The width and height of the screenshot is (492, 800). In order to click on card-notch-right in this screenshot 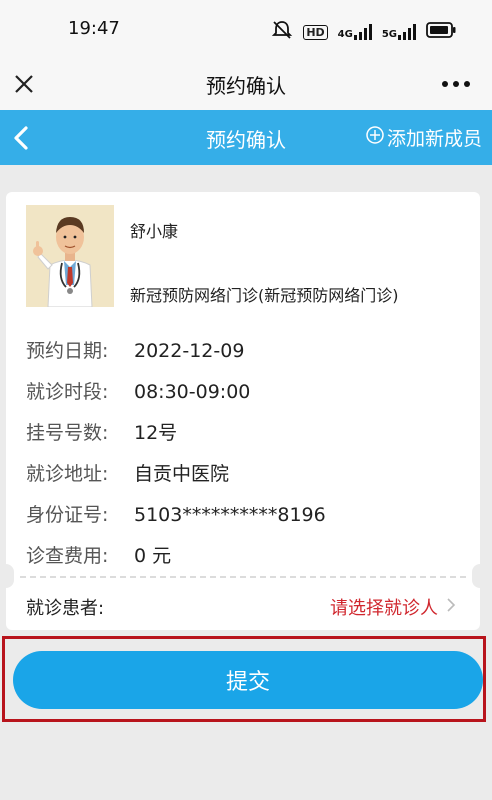, I will do `click(480, 576)`.